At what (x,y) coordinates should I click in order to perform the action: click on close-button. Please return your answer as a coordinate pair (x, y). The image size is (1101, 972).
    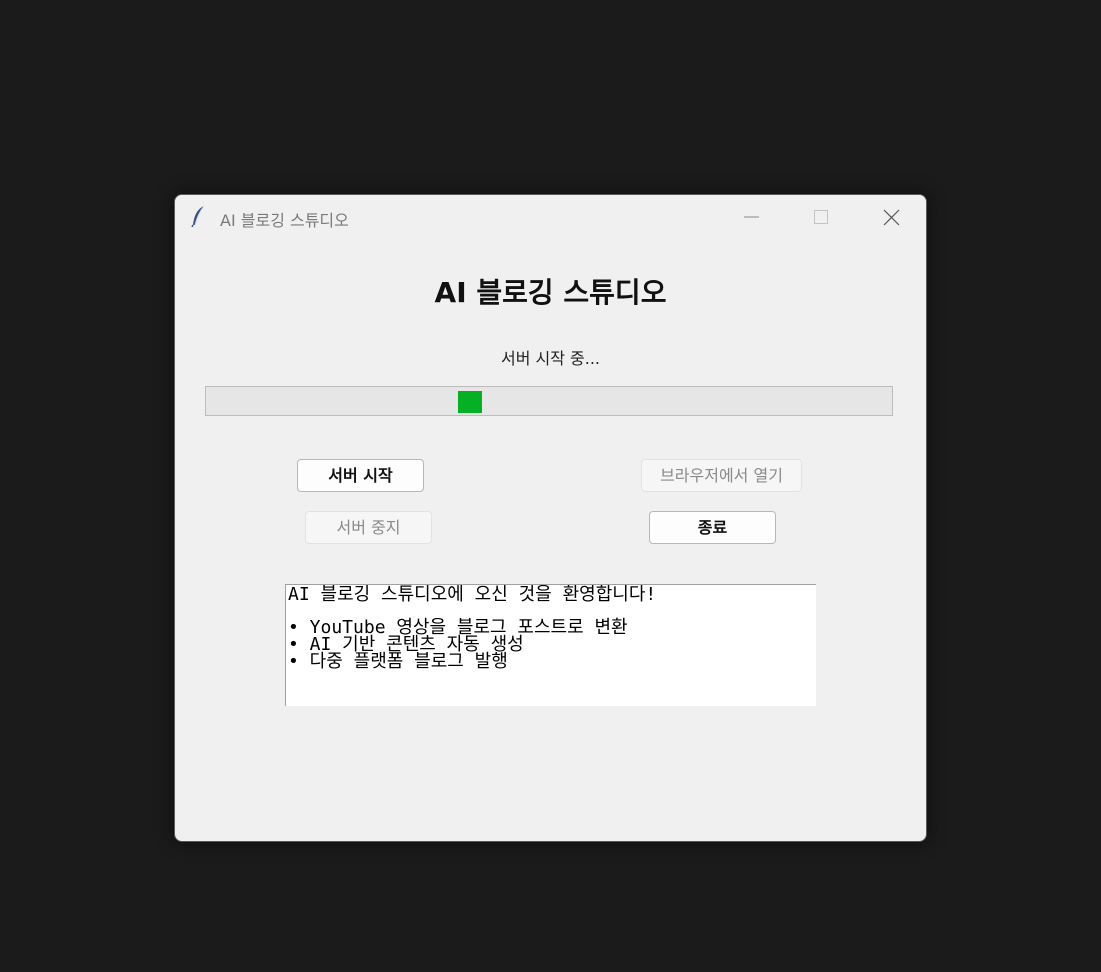
    Looking at the image, I should click on (890, 217).